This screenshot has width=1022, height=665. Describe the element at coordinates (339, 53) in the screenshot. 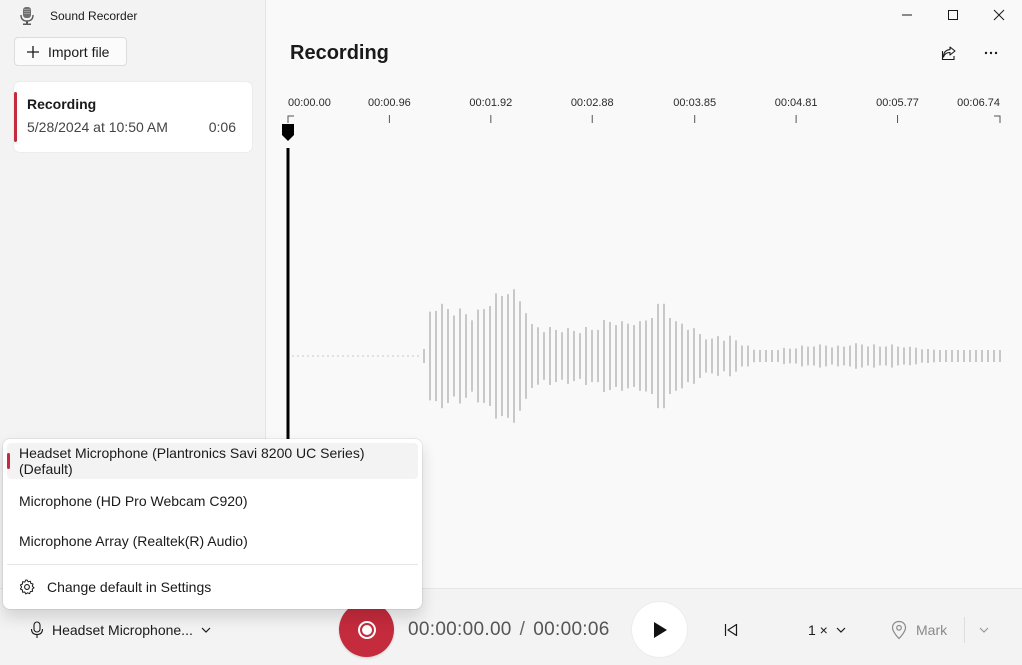

I see `recording-page-title: Recording` at that location.